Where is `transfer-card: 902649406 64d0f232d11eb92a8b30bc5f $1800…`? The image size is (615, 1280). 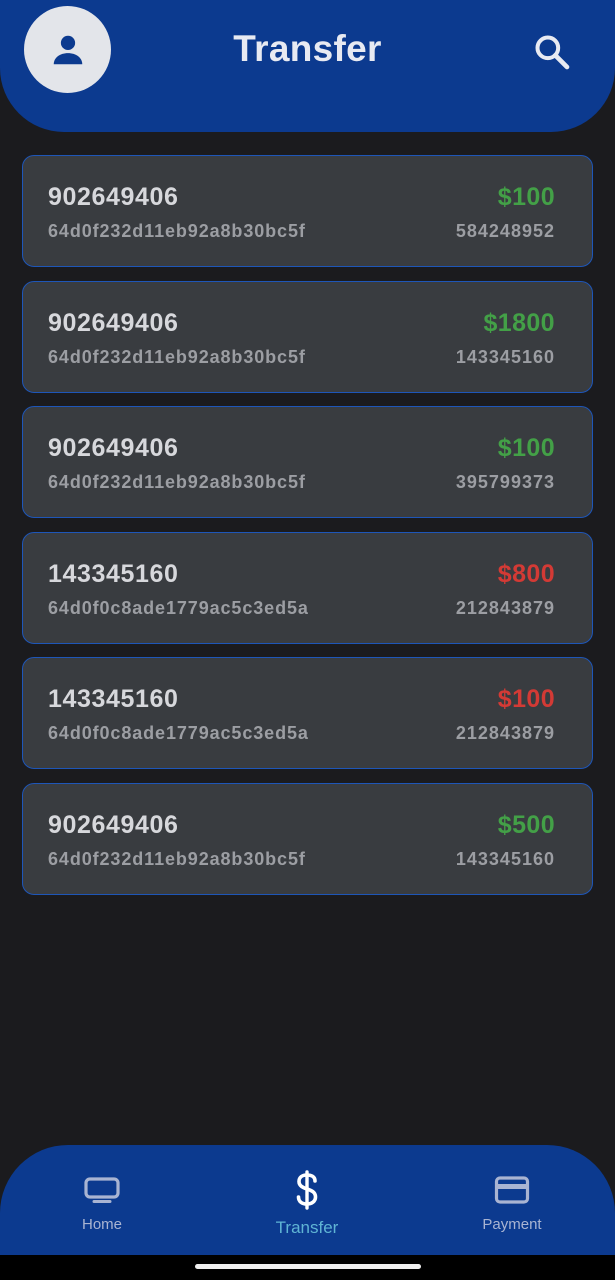 transfer-card: 902649406 64d0f232d11eb92a8b30bc5f $1800… is located at coordinates (307, 336).